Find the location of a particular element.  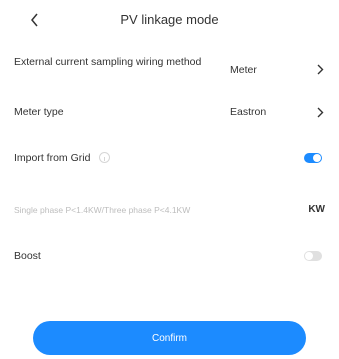

meter-type-value: Eastron is located at coordinates (248, 112).